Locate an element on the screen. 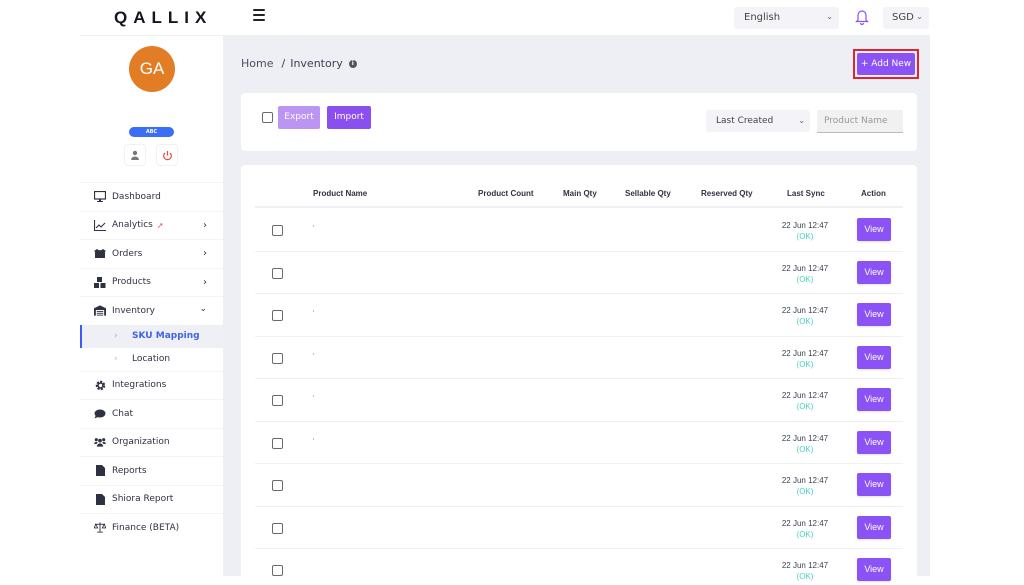 This screenshot has height=585, width=1024. sidebar-item-integrations: Integrations is located at coordinates (151, 385).